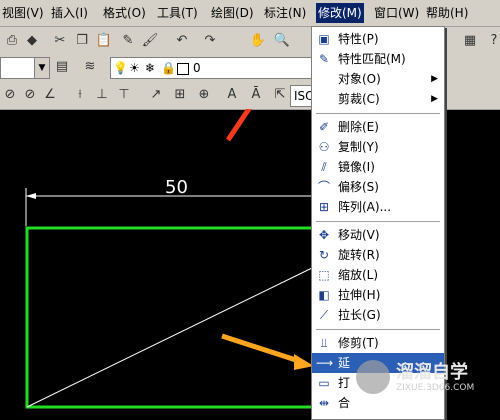  What do you see at coordinates (50, 95) in the screenshot?
I see `angular-dim-icon: ∠` at bounding box center [50, 95].